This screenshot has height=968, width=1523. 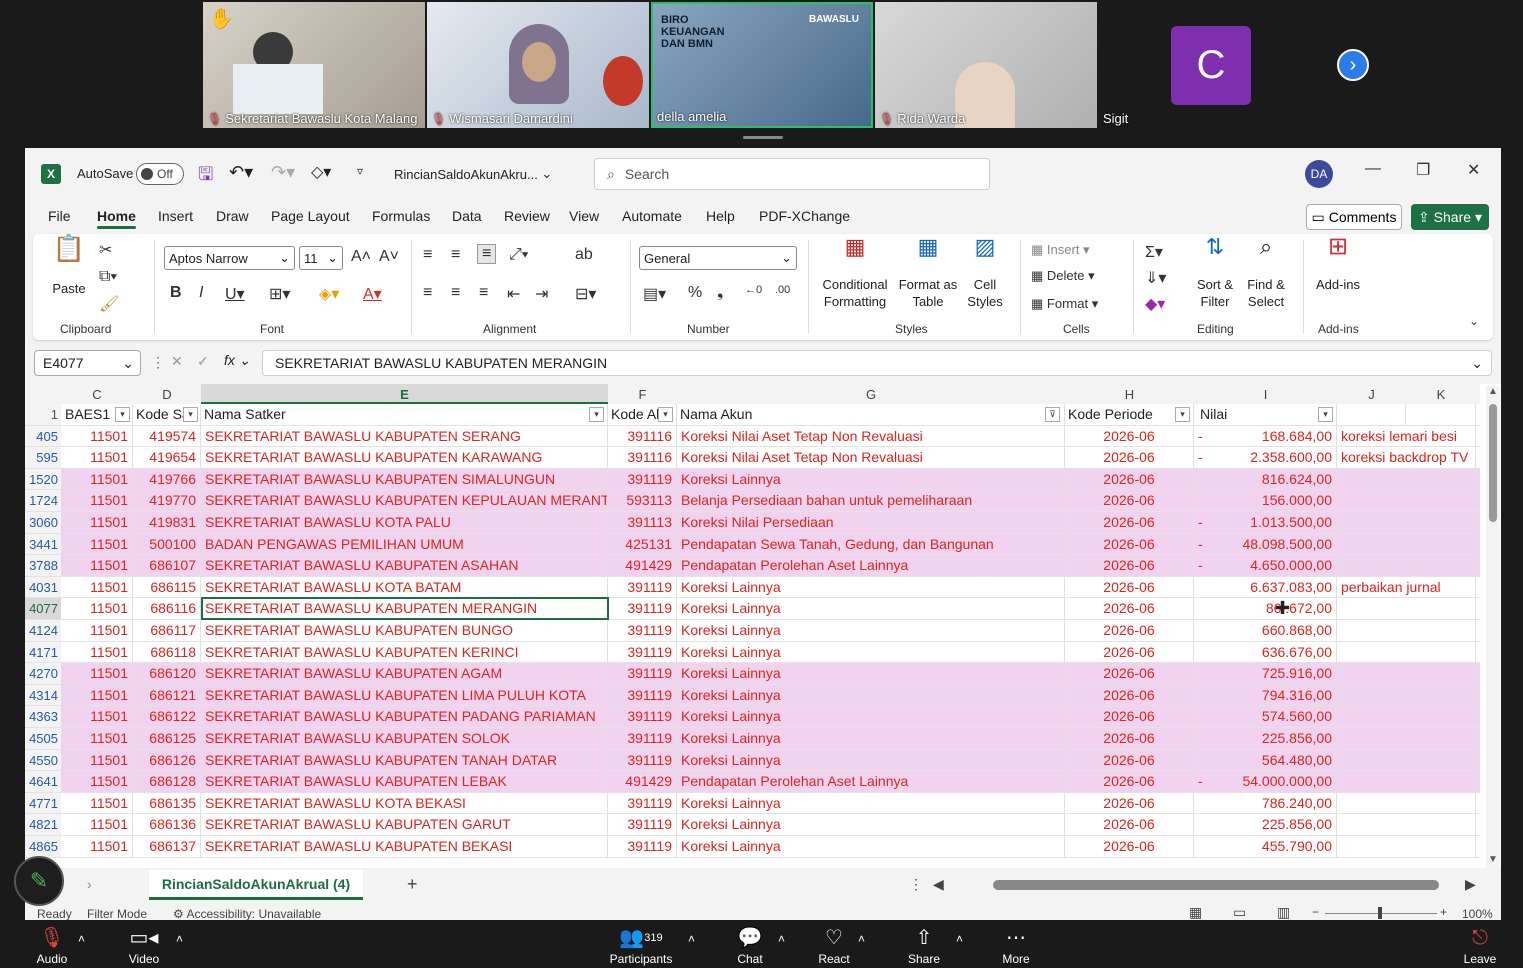 I want to click on table-cell: 500100, so click(x=167, y=544).